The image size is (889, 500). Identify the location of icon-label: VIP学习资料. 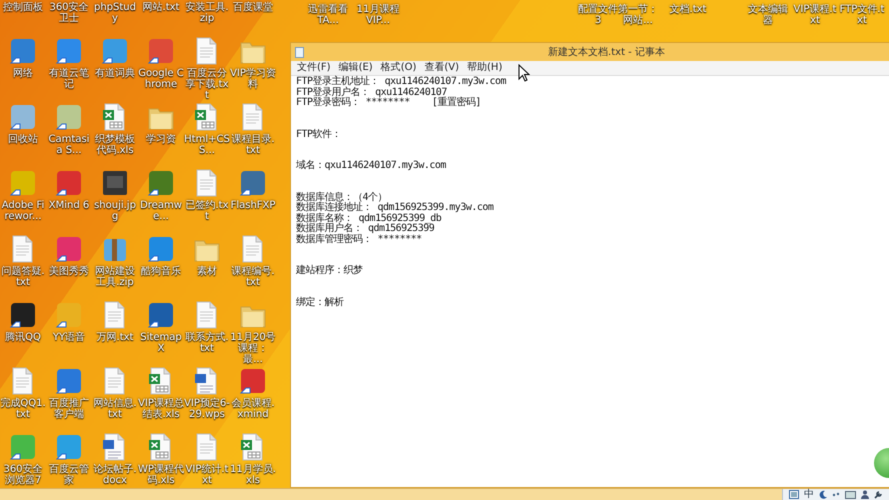
(253, 79).